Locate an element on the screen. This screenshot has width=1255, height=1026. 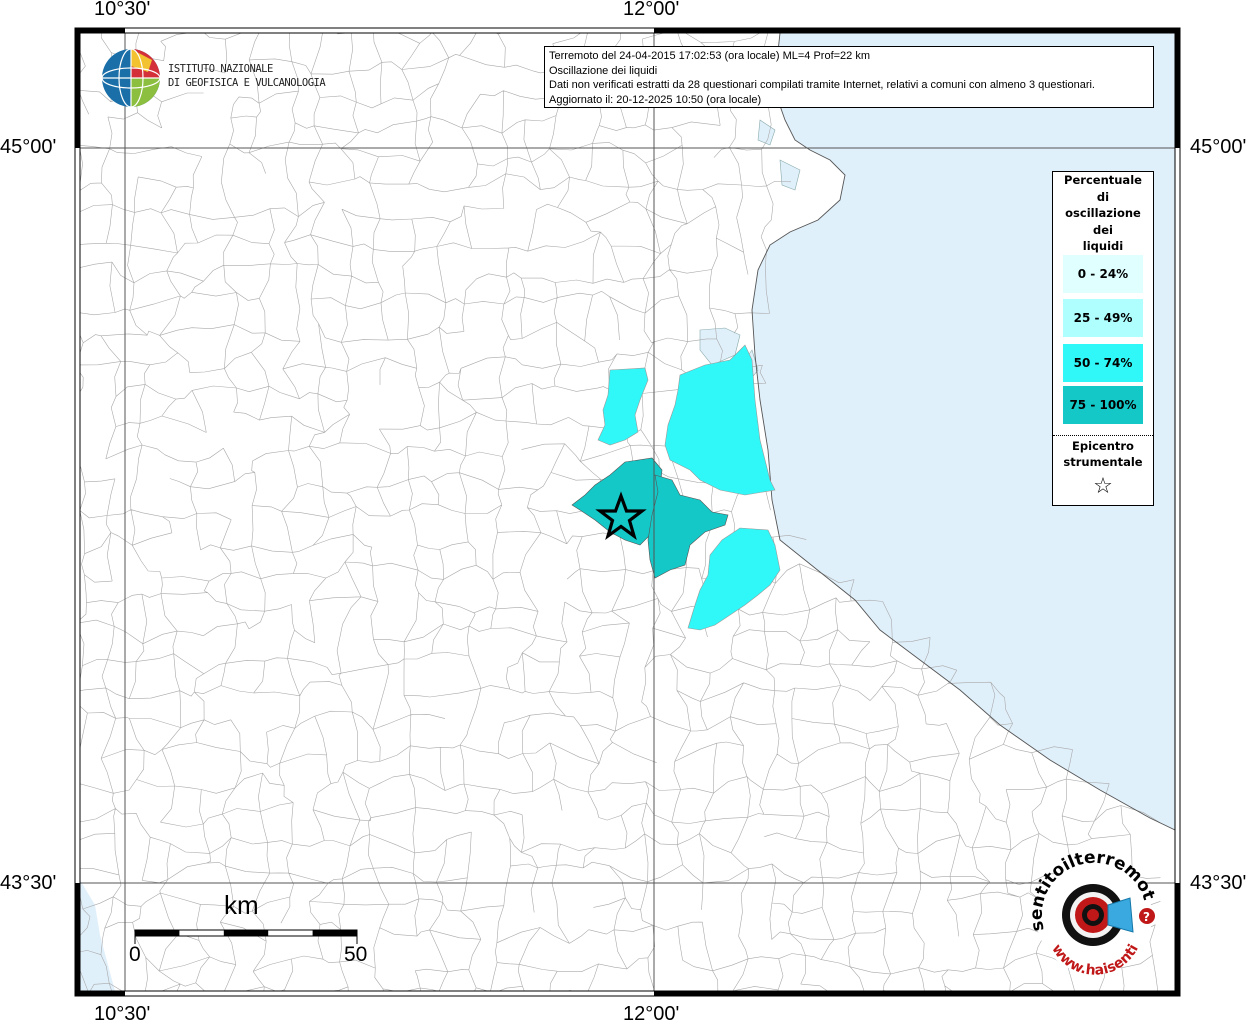
logo-question-mark: ? is located at coordinates (1146, 917).